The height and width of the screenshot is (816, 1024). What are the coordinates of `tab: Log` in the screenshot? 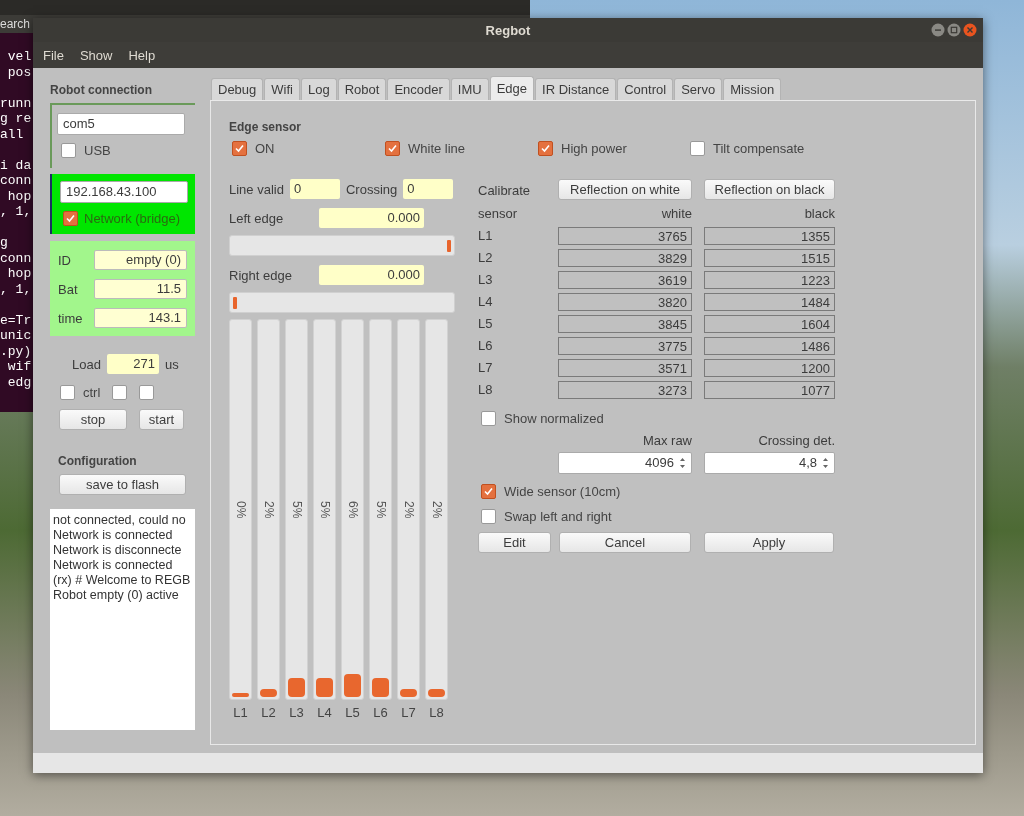 It's located at (319, 89).